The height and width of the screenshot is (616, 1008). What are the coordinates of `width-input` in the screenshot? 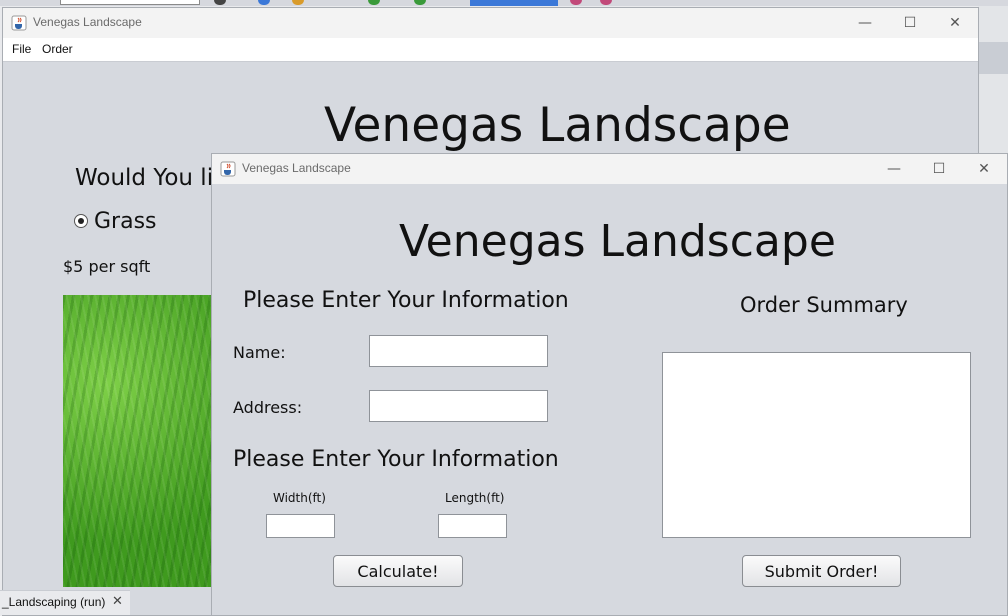 It's located at (300, 526).